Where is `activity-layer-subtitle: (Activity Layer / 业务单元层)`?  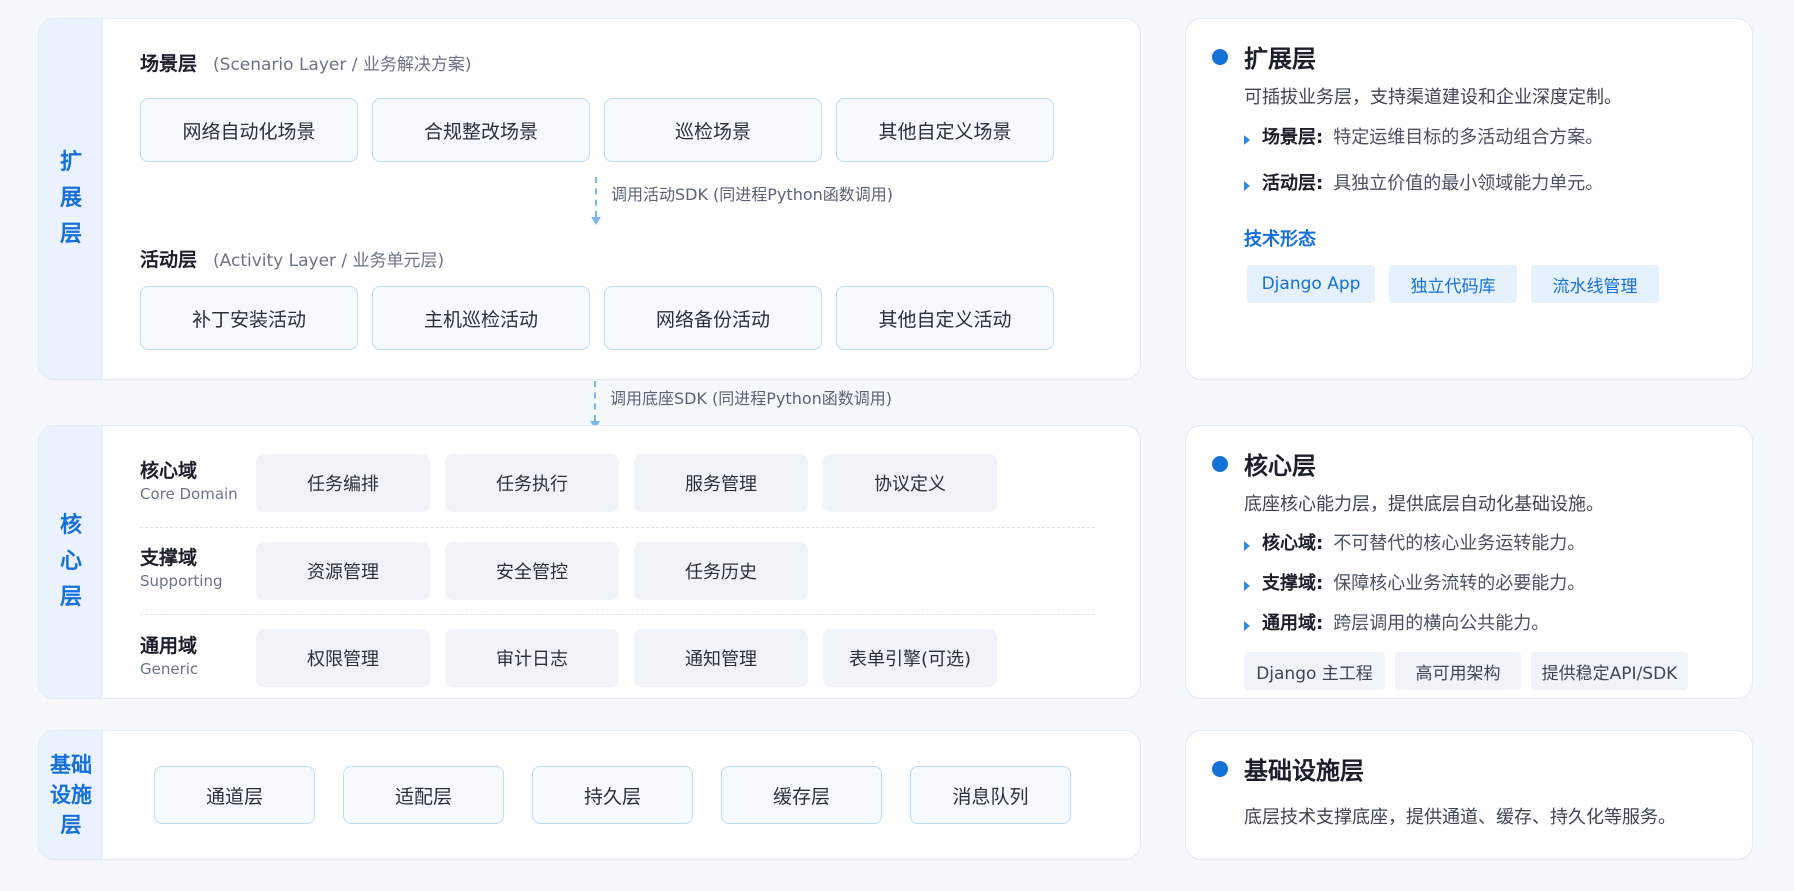 activity-layer-subtitle: (Activity Layer / 业务单元层) is located at coordinates (329, 261).